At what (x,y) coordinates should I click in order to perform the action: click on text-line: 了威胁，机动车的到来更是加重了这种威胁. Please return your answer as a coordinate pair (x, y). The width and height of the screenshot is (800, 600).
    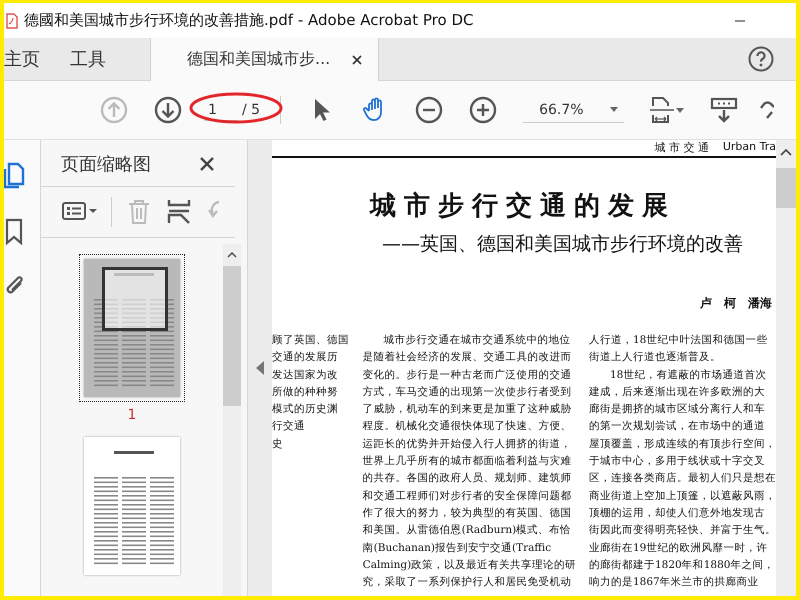
    Looking at the image, I should click on (467, 410).